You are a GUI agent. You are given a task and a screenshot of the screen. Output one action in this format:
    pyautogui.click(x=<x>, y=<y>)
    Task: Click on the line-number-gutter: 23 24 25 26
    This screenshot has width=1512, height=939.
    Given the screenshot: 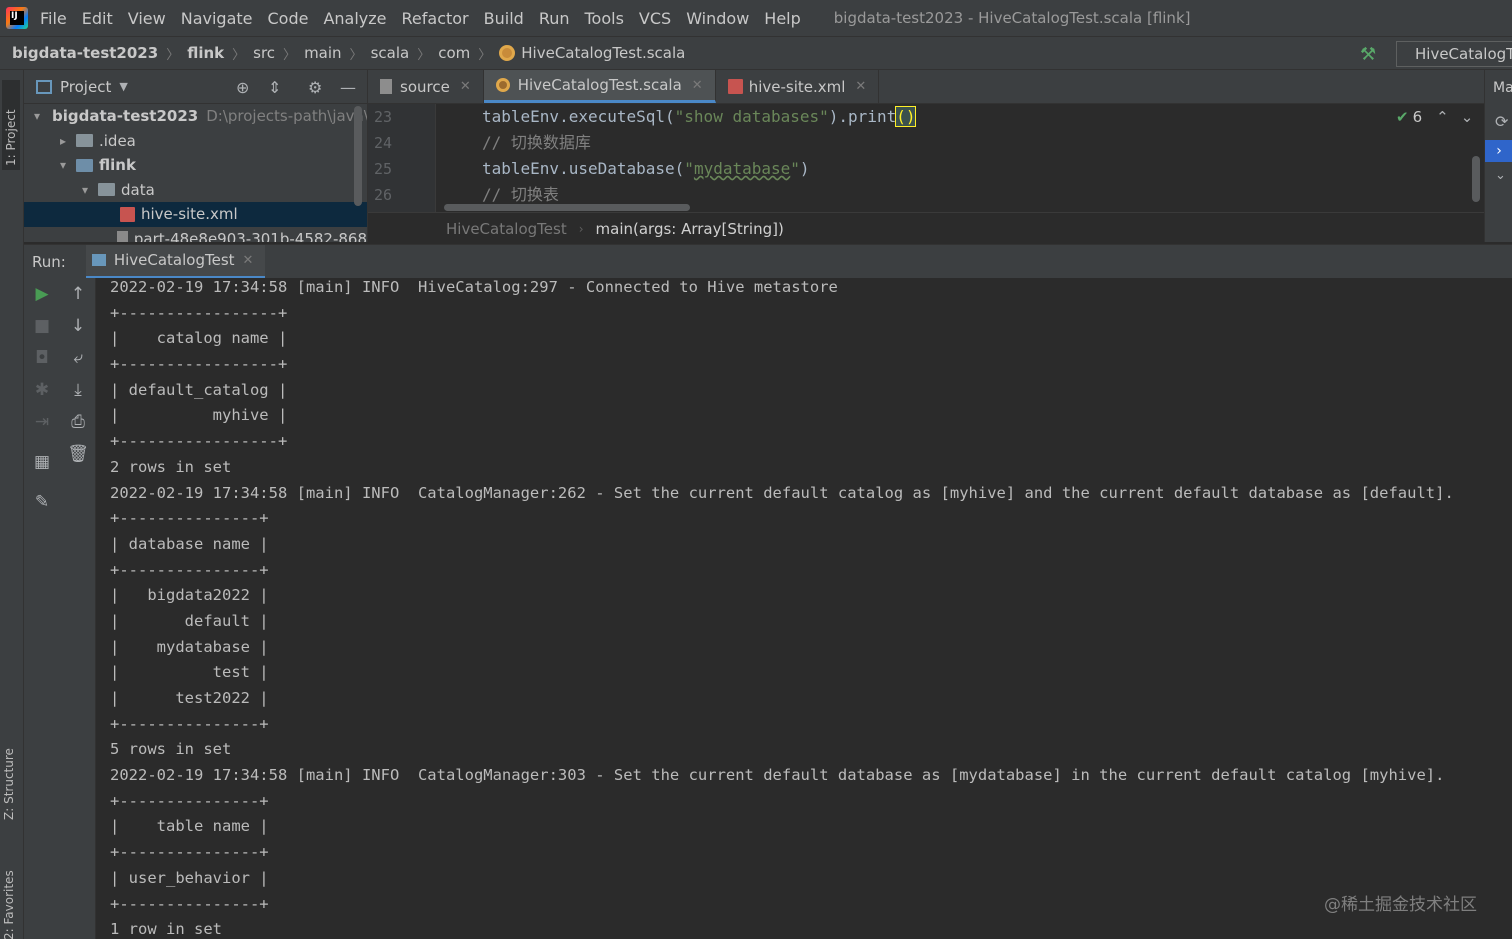 What is the action you would take?
    pyautogui.click(x=402, y=158)
    